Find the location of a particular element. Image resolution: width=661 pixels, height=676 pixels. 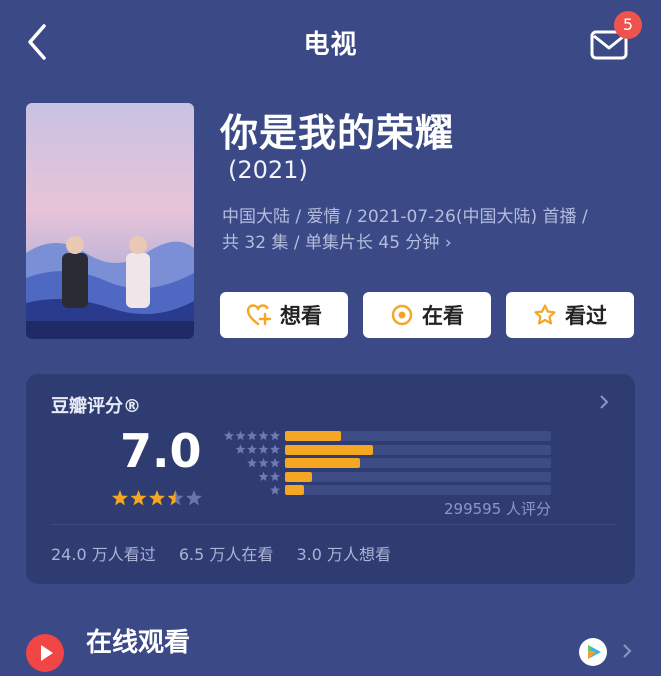

release-year: (2021) is located at coordinates (268, 170).